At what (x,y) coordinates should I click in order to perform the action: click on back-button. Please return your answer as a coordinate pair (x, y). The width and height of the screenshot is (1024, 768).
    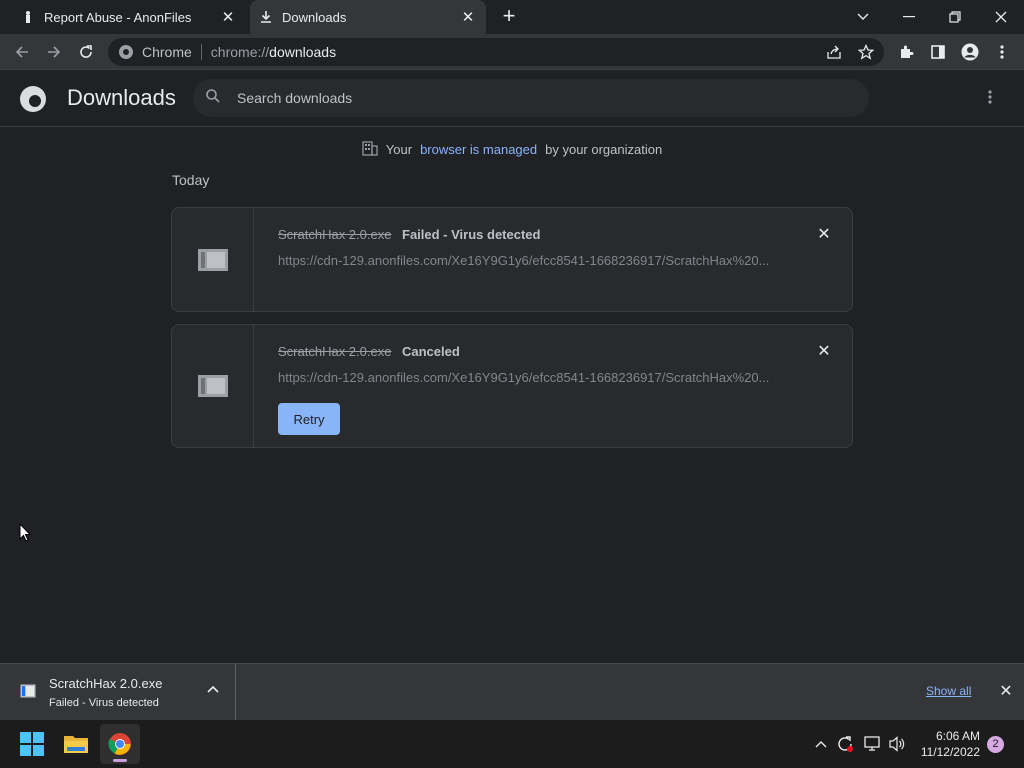
    Looking at the image, I should click on (22, 52).